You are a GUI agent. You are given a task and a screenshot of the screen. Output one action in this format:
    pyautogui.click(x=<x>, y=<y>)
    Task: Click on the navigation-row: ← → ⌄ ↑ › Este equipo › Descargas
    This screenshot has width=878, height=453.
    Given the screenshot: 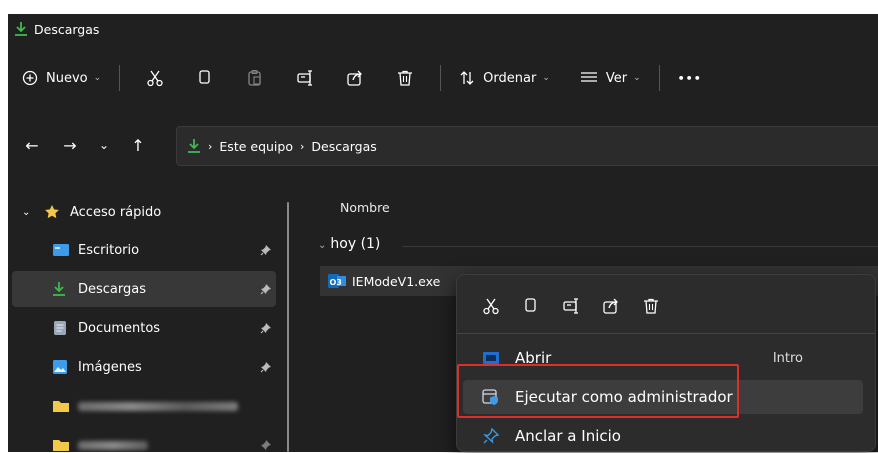 What is the action you would take?
    pyautogui.click(x=443, y=145)
    